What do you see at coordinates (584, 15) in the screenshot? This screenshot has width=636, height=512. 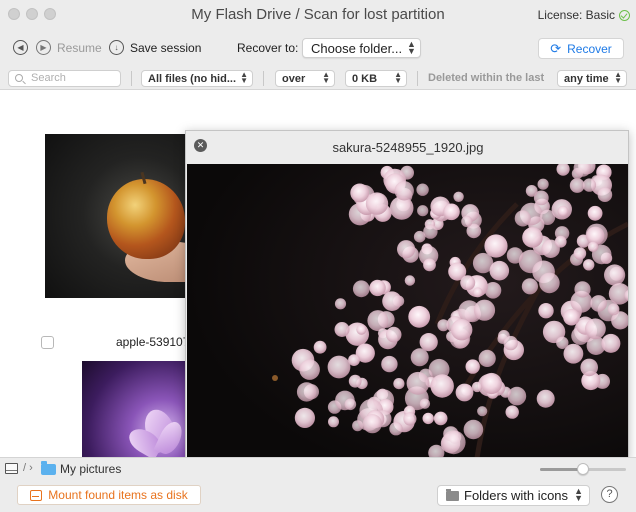 I see `license-status: License: Basic` at bounding box center [584, 15].